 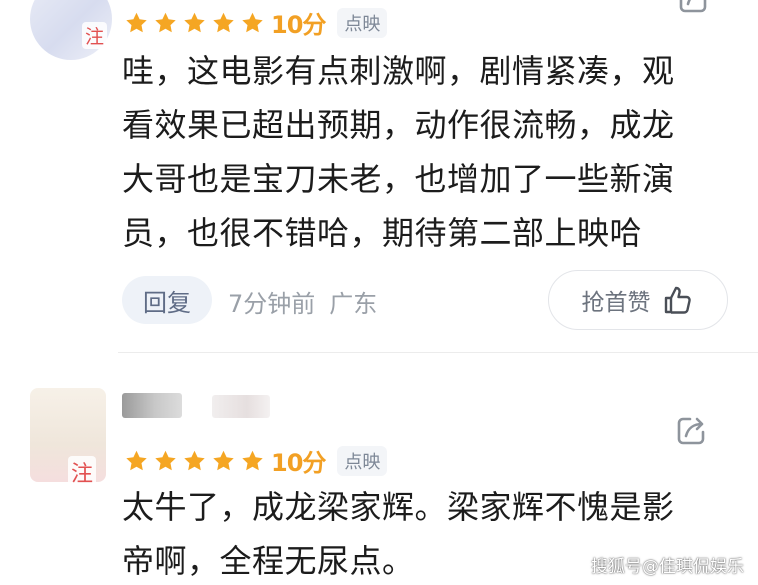 What do you see at coordinates (667, 567) in the screenshot?
I see `watermark: 搜狐号@佳琪侃娱乐` at bounding box center [667, 567].